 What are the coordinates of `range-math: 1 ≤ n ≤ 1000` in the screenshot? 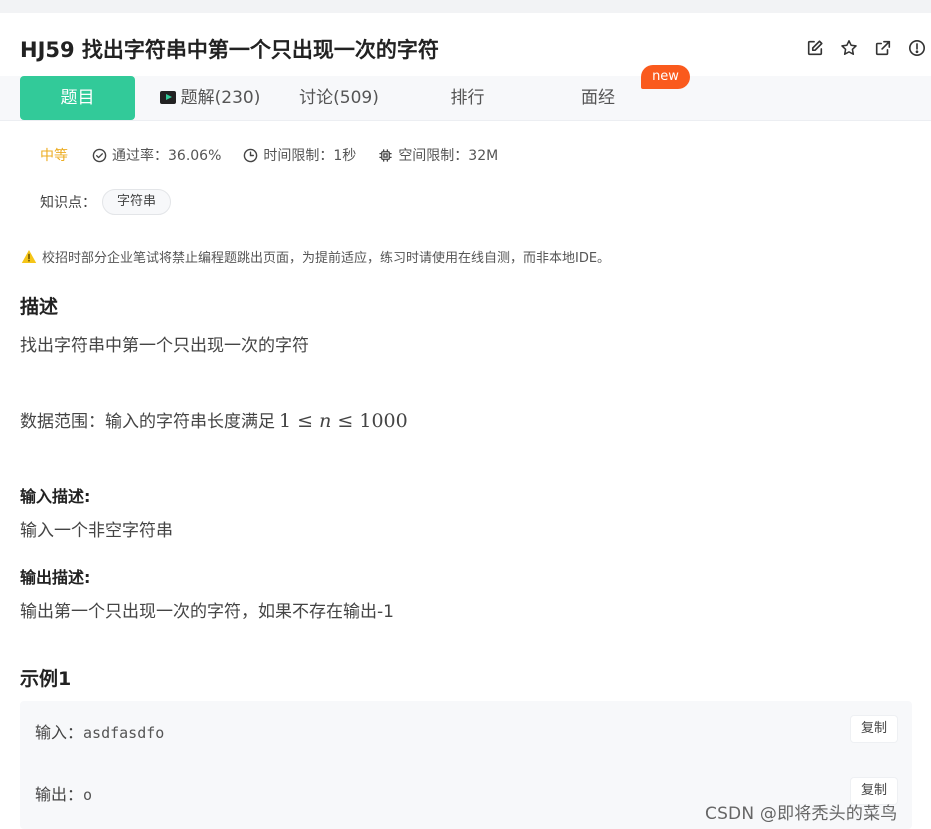 It's located at (343, 421).